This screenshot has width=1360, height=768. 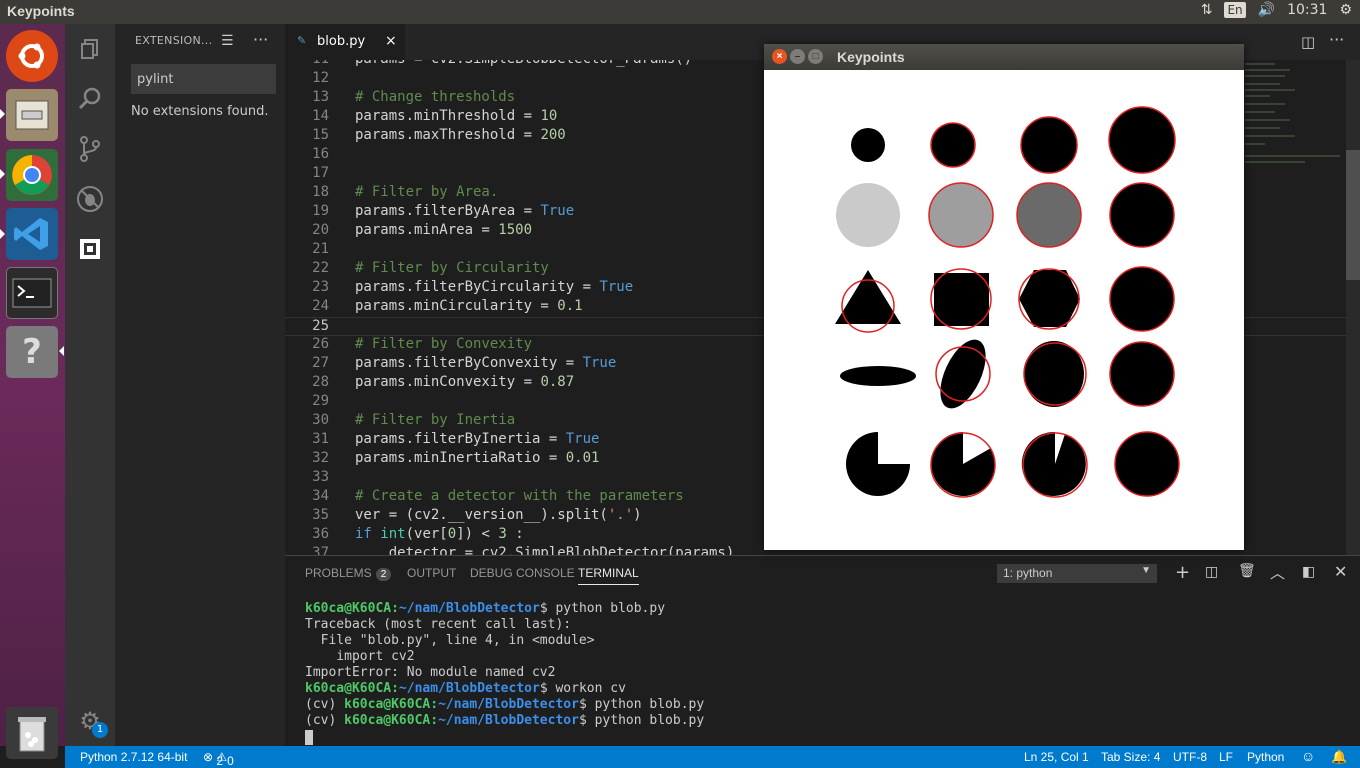 What do you see at coordinates (456, 116) in the screenshot?
I see `code-text: params.minThreshold = 10` at bounding box center [456, 116].